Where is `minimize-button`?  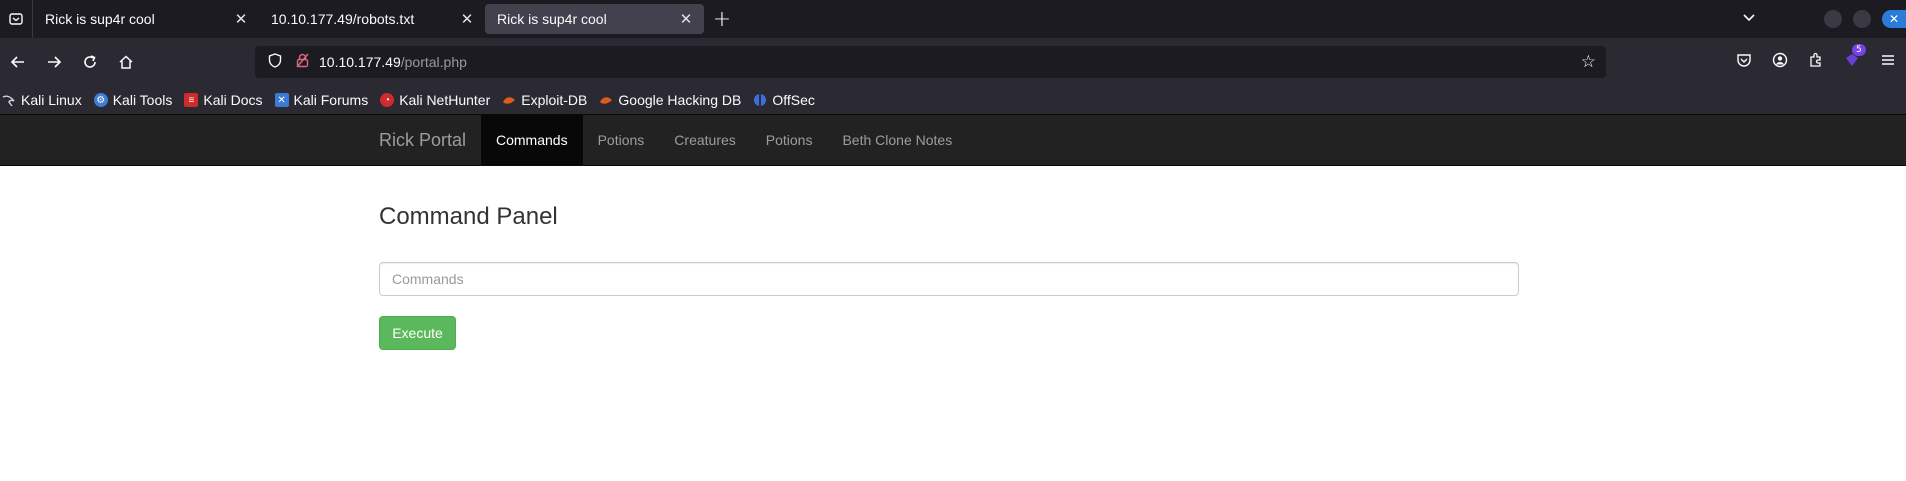 minimize-button is located at coordinates (1833, 19).